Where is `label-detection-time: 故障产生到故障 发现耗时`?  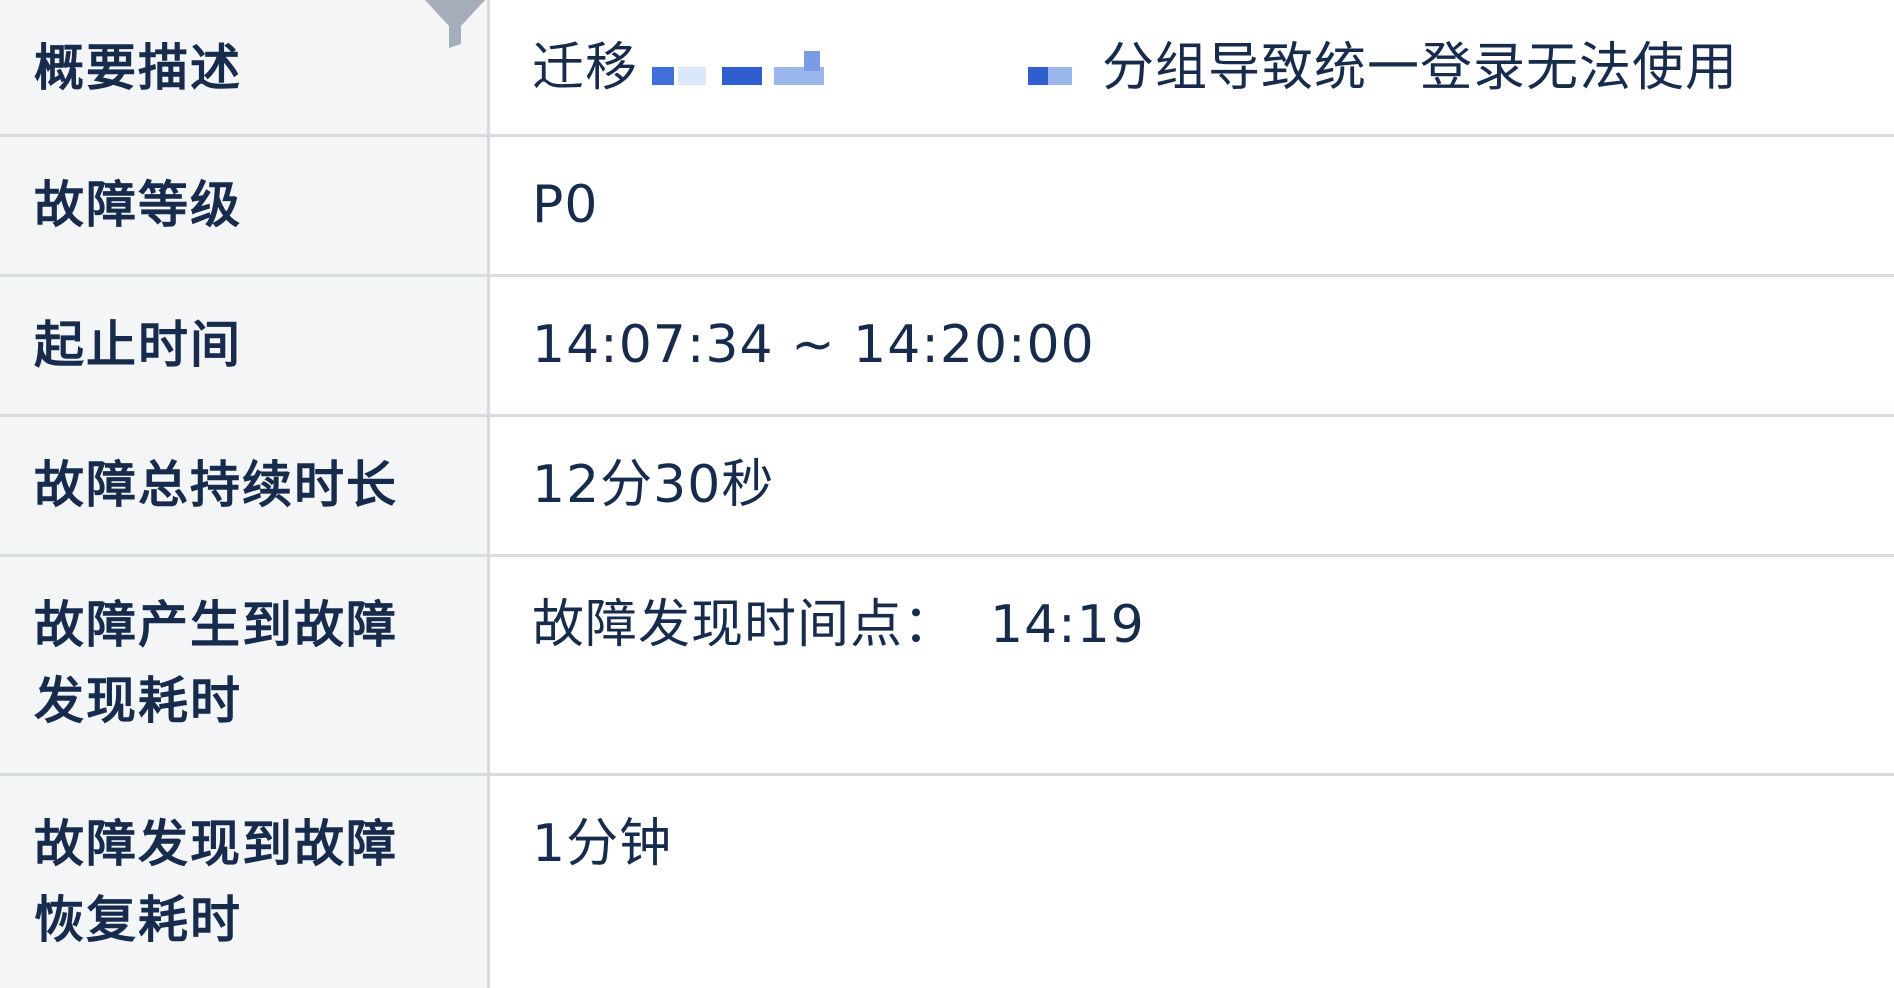 label-detection-time: 故障产生到故障 发现耗时 is located at coordinates (245, 666).